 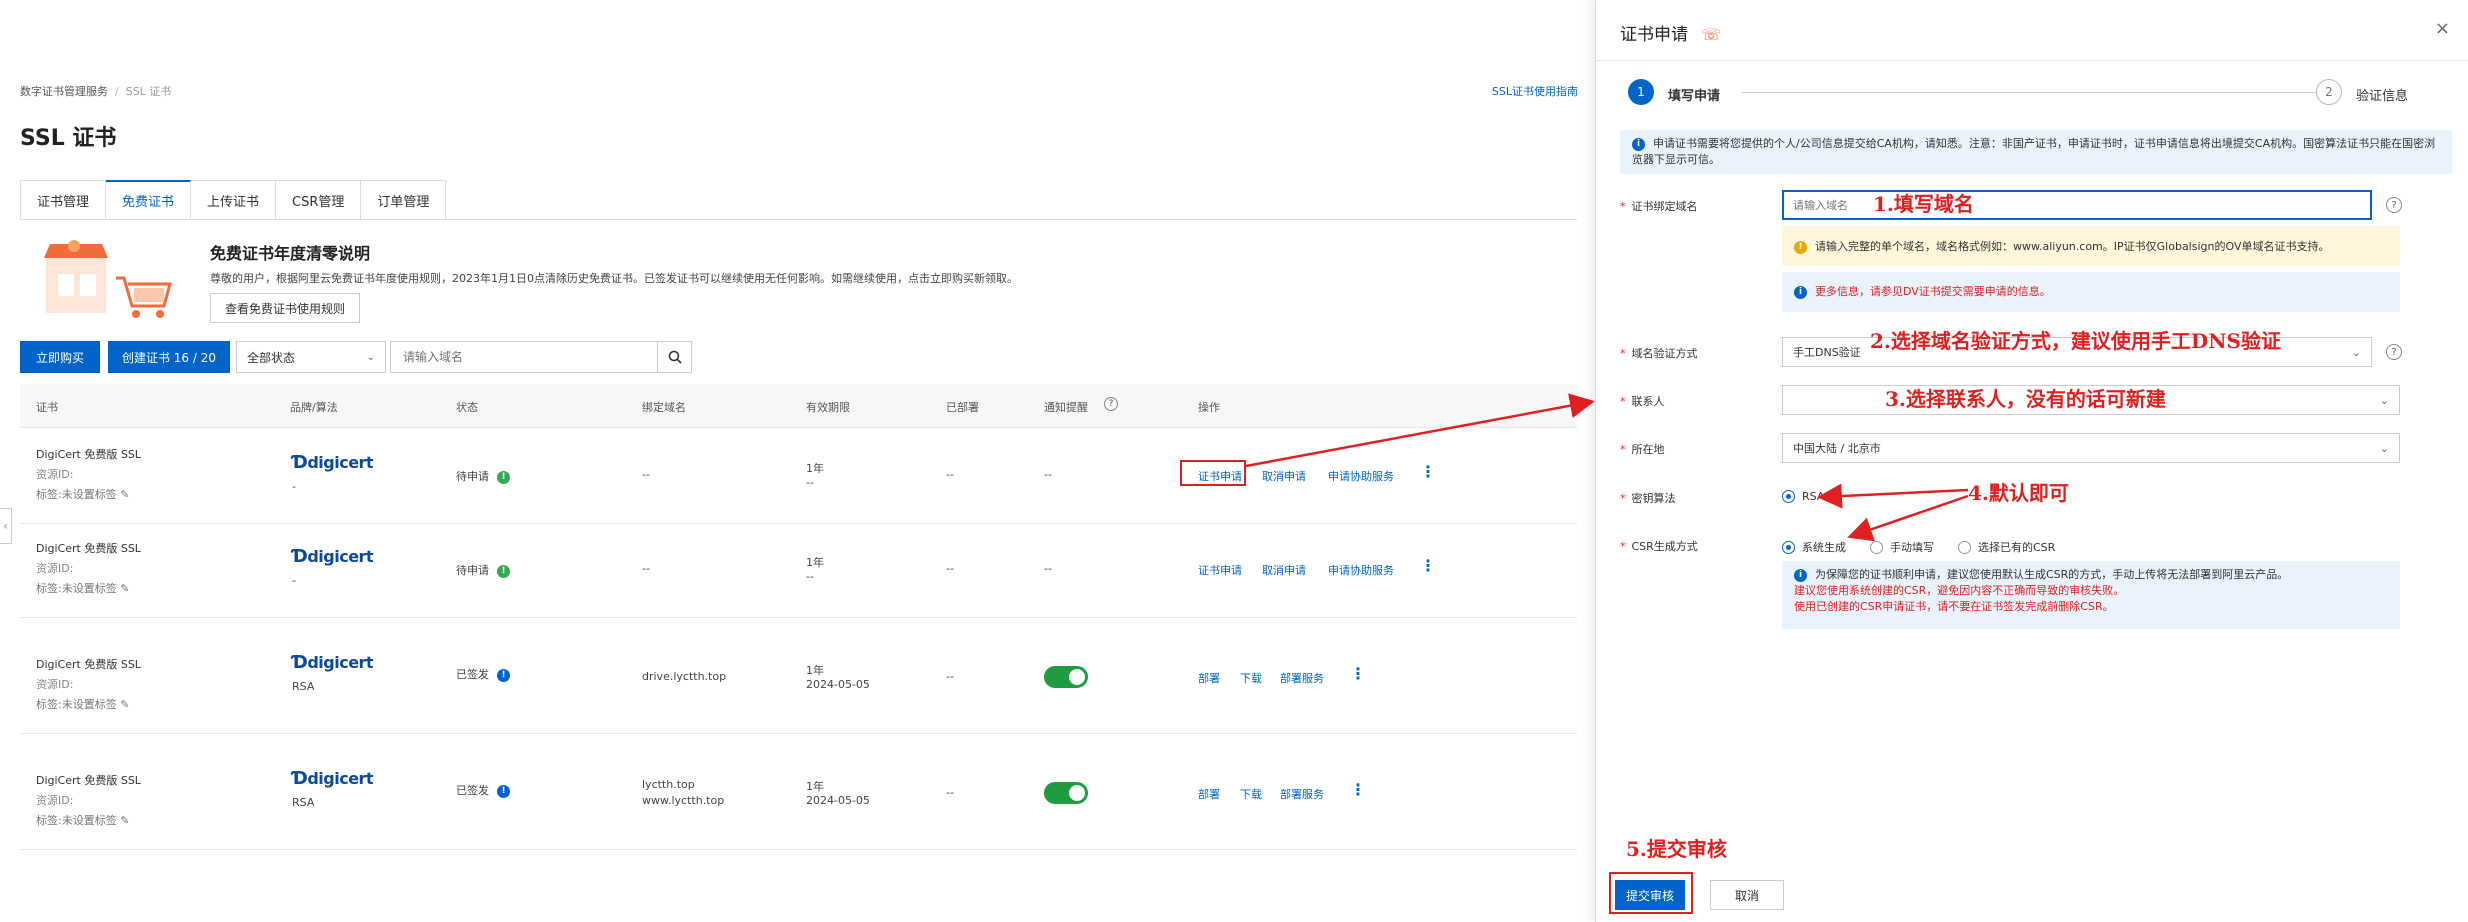 What do you see at coordinates (1711, 34) in the screenshot?
I see `headset-icon: ☏` at bounding box center [1711, 34].